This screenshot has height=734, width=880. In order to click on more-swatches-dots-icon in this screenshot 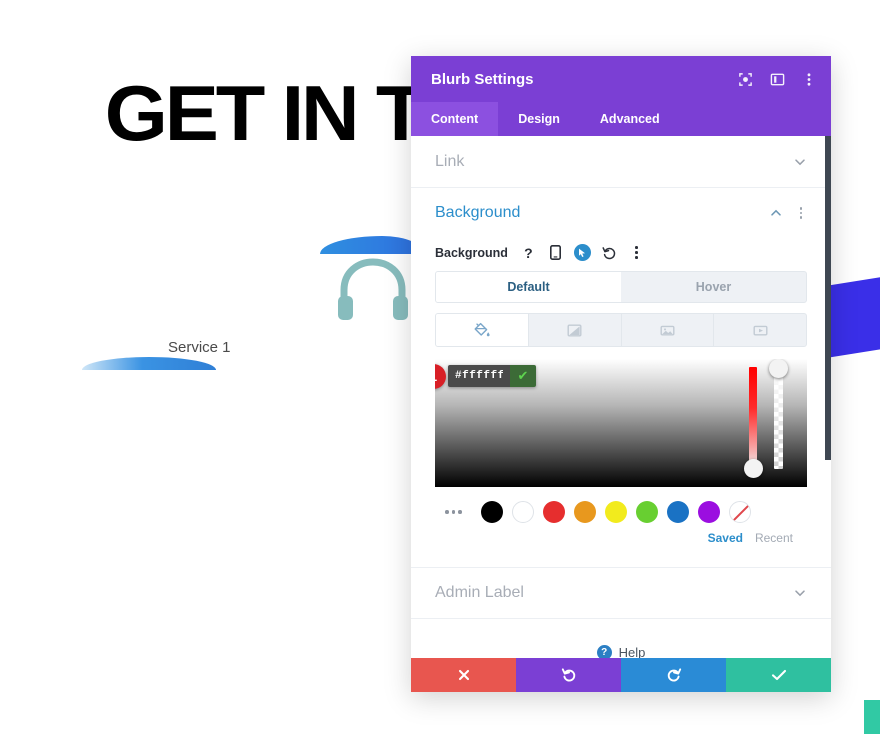, I will do `click(453, 512)`.